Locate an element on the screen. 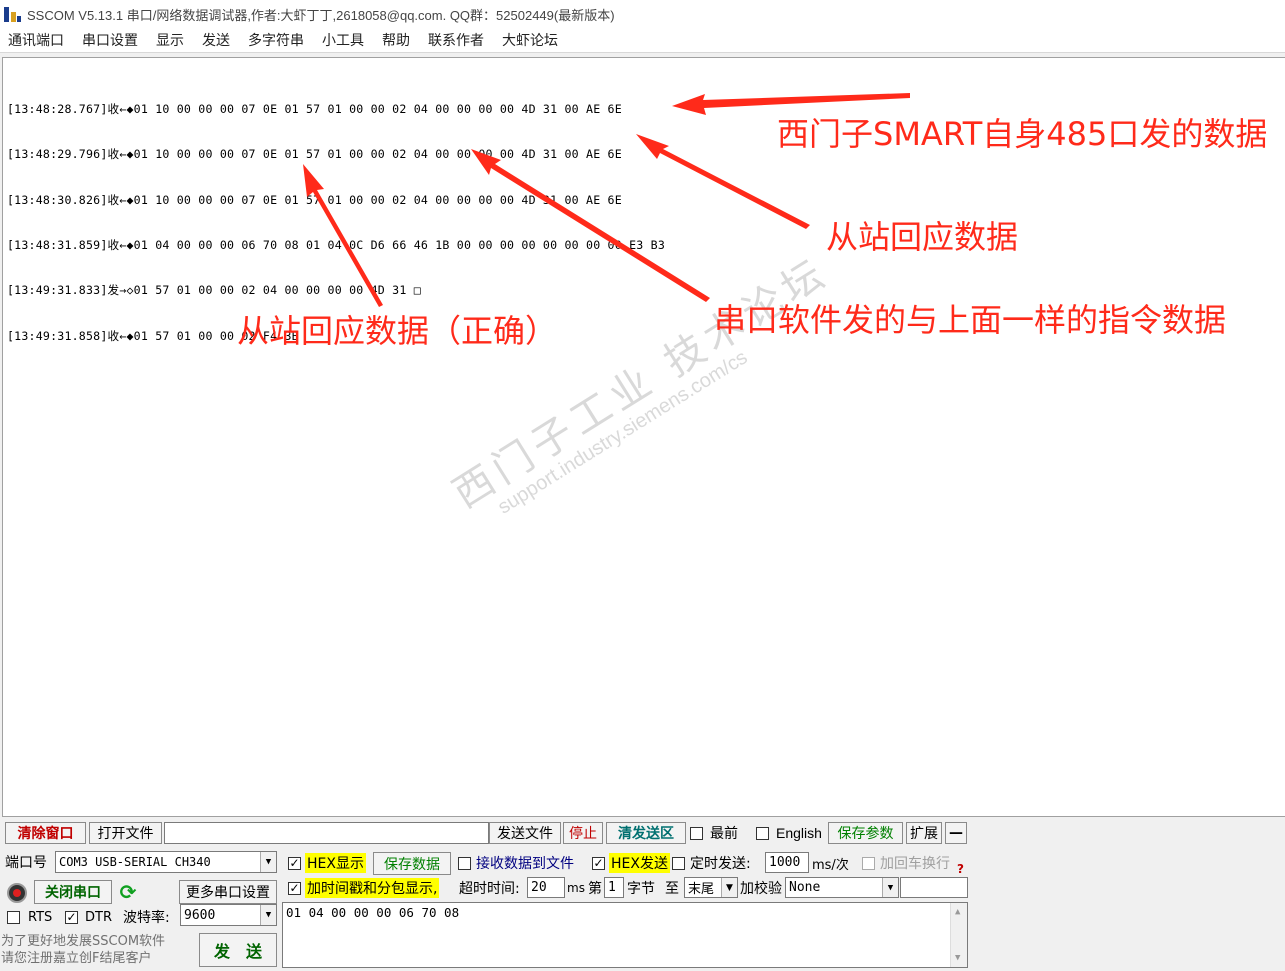 The image size is (1285, 971). menu-comm-port: 通讯端口 is located at coordinates (36, 40).